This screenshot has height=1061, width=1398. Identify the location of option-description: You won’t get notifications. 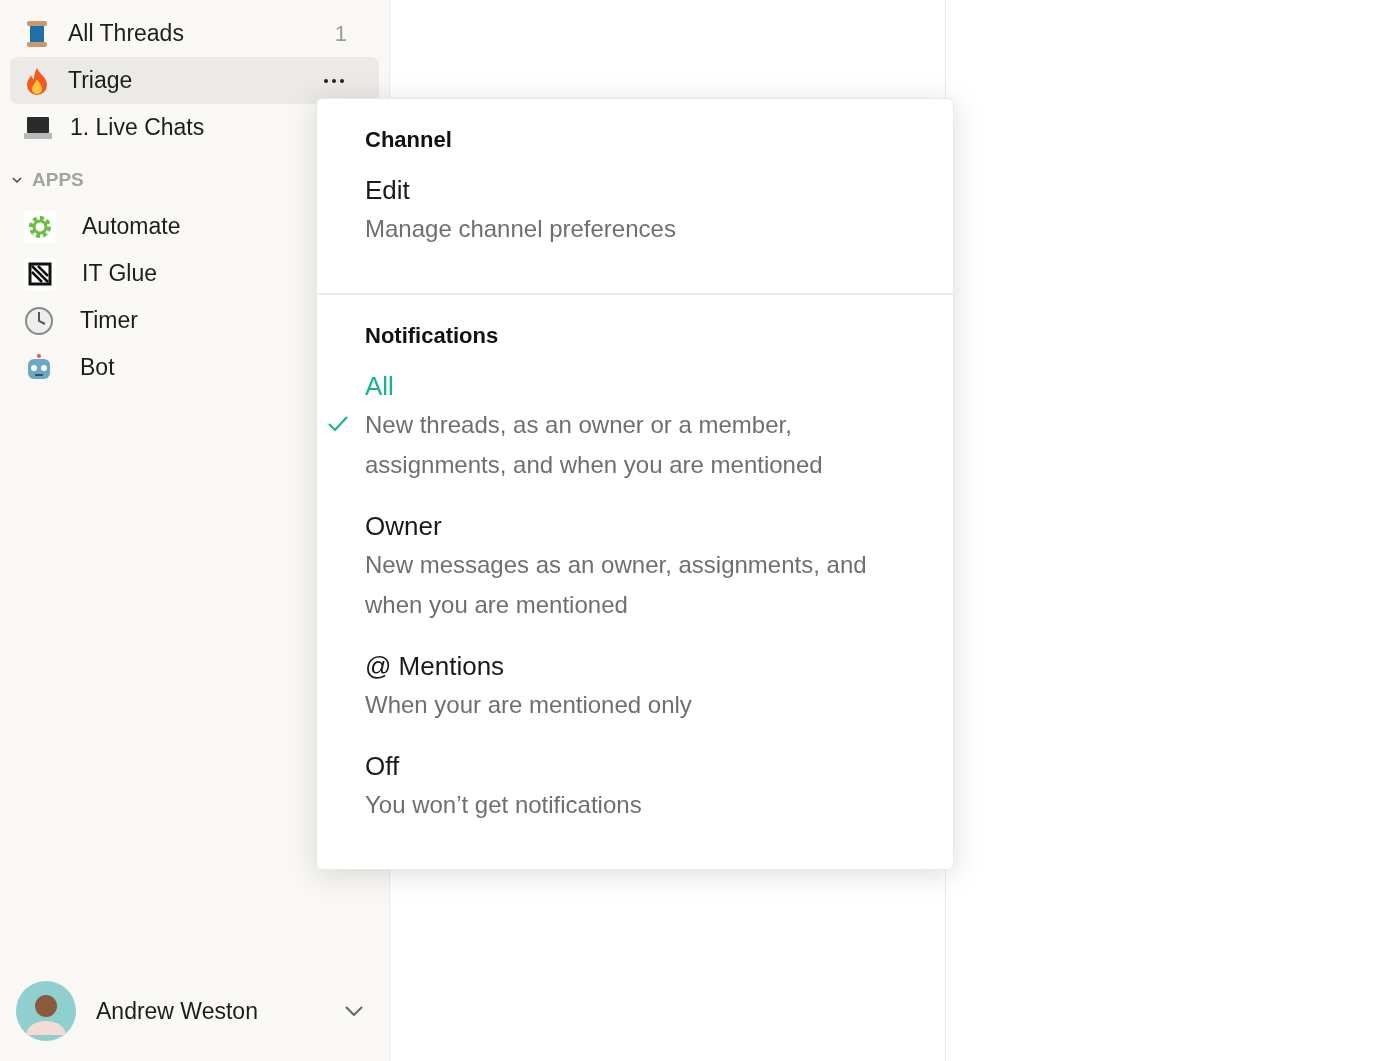
(504, 805).